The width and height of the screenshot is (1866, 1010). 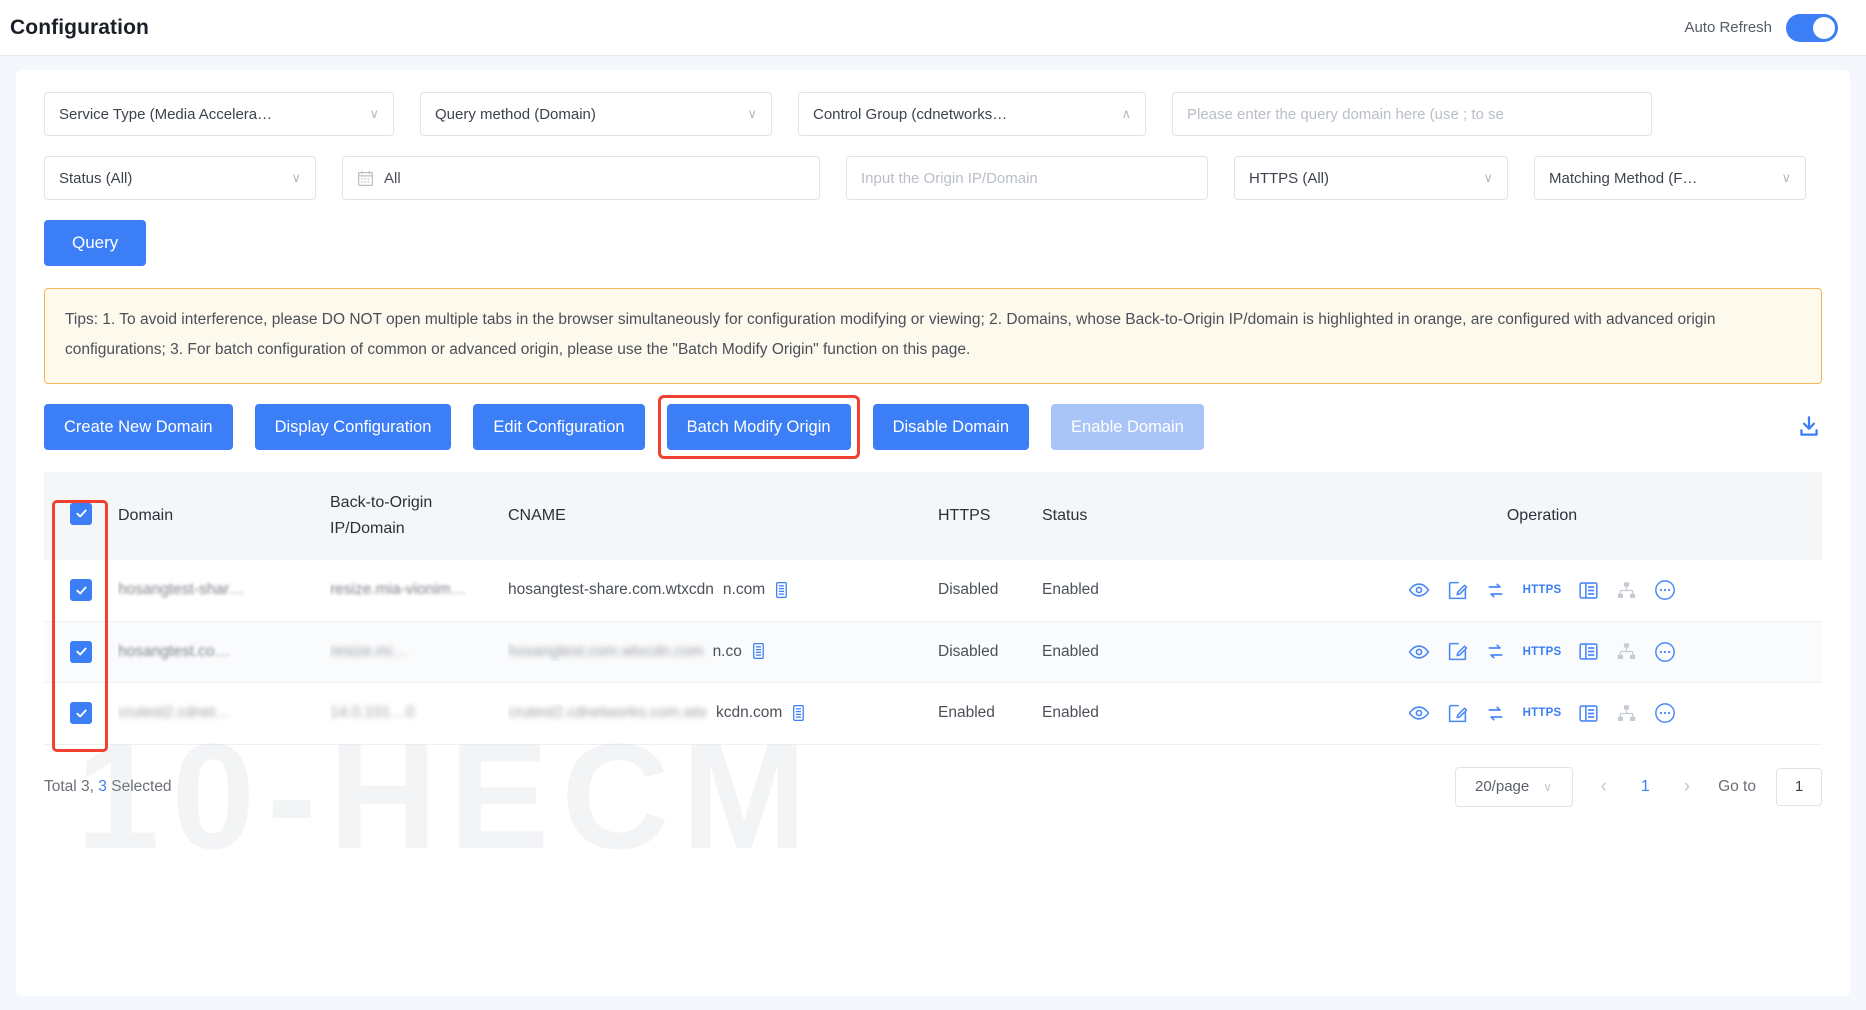 I want to click on enable-domain-button: Enable Domain, so click(x=1127, y=427).